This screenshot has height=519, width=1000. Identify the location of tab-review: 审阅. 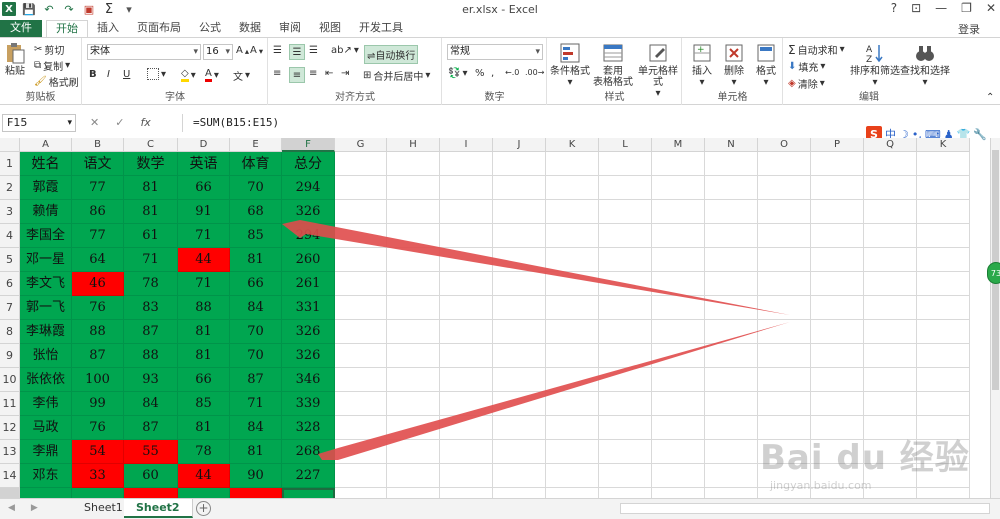
(290, 28).